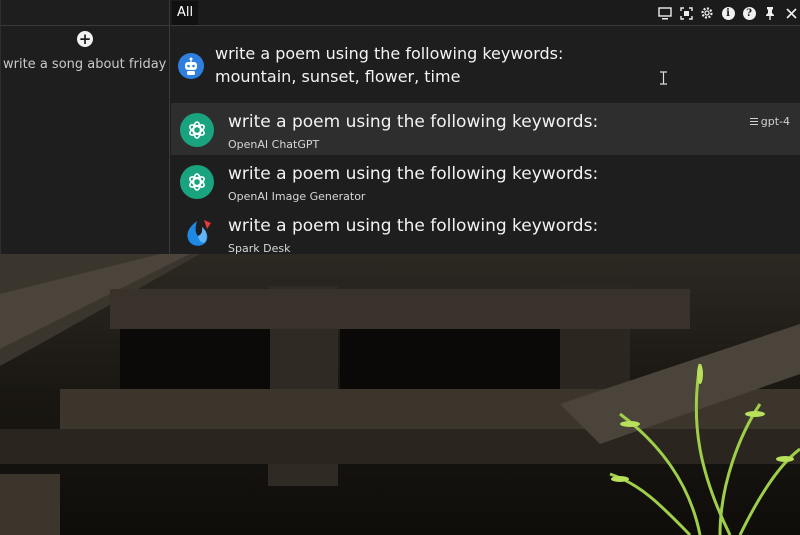  Describe the element at coordinates (197, 234) in the screenshot. I see `spark-icon` at that location.